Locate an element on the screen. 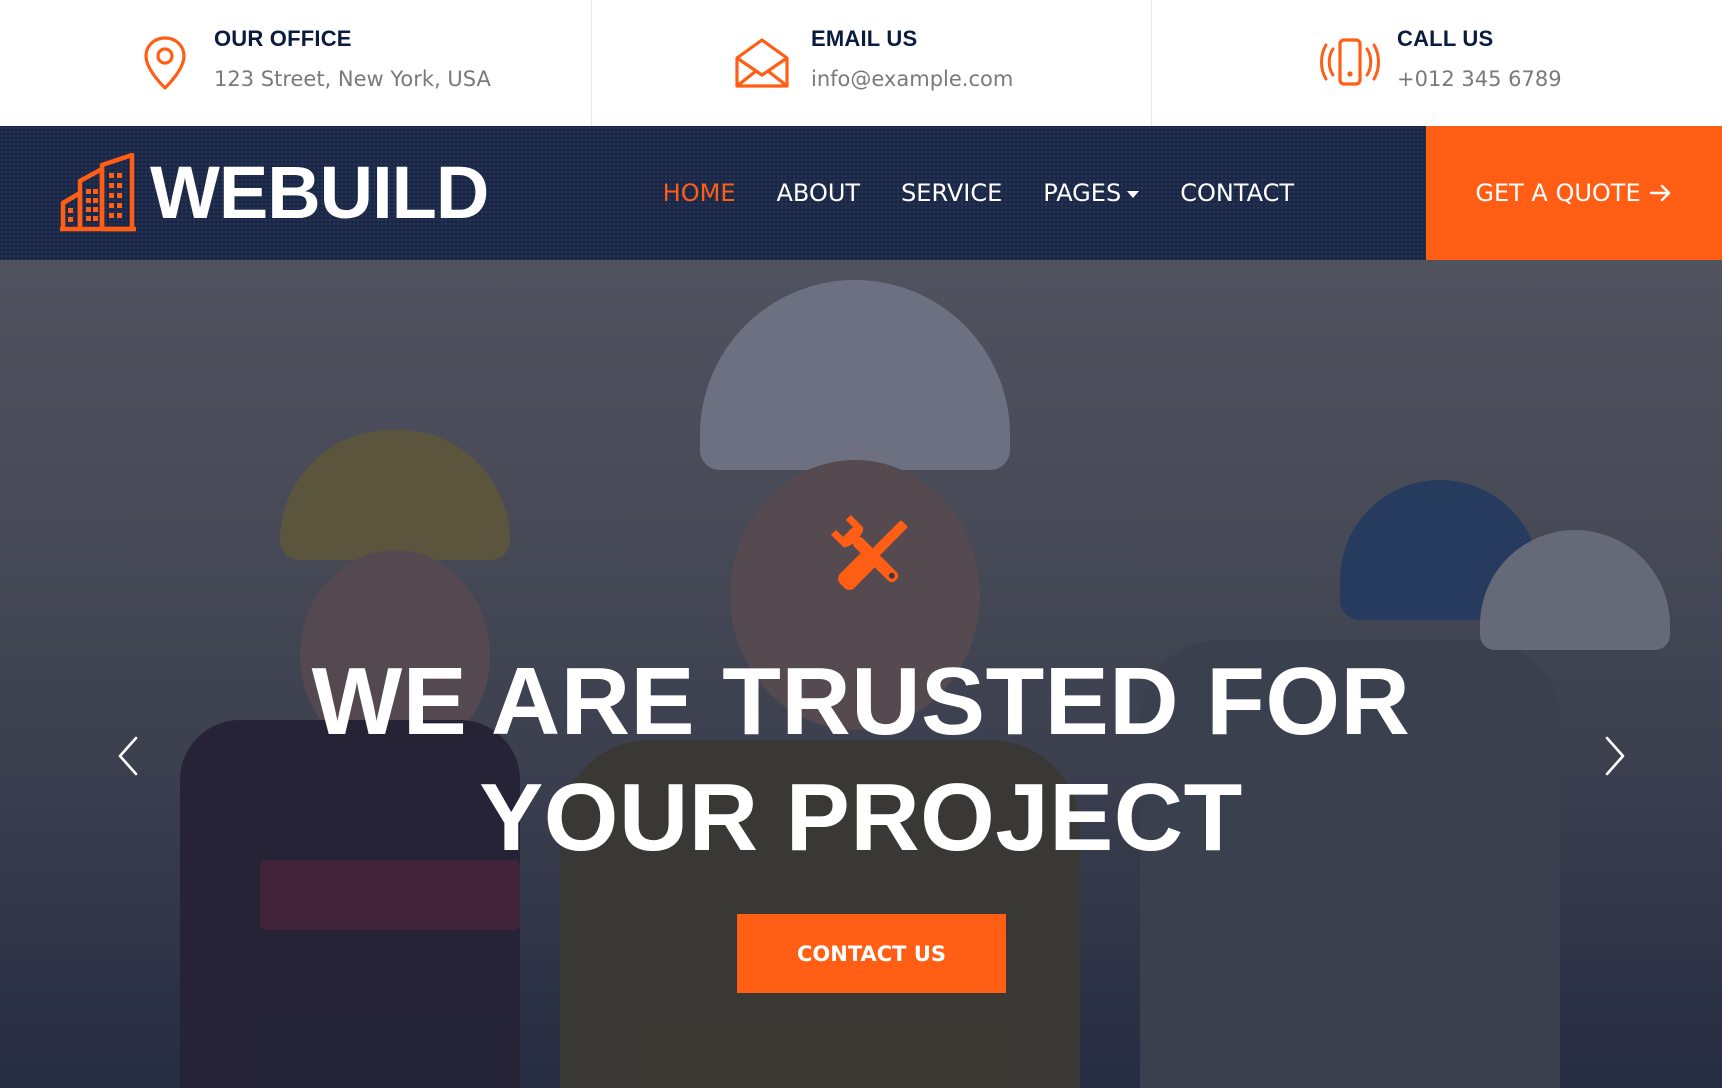 The image size is (1722, 1088). phone-info: CALL US +012 345 6789 is located at coordinates (1437, 63).